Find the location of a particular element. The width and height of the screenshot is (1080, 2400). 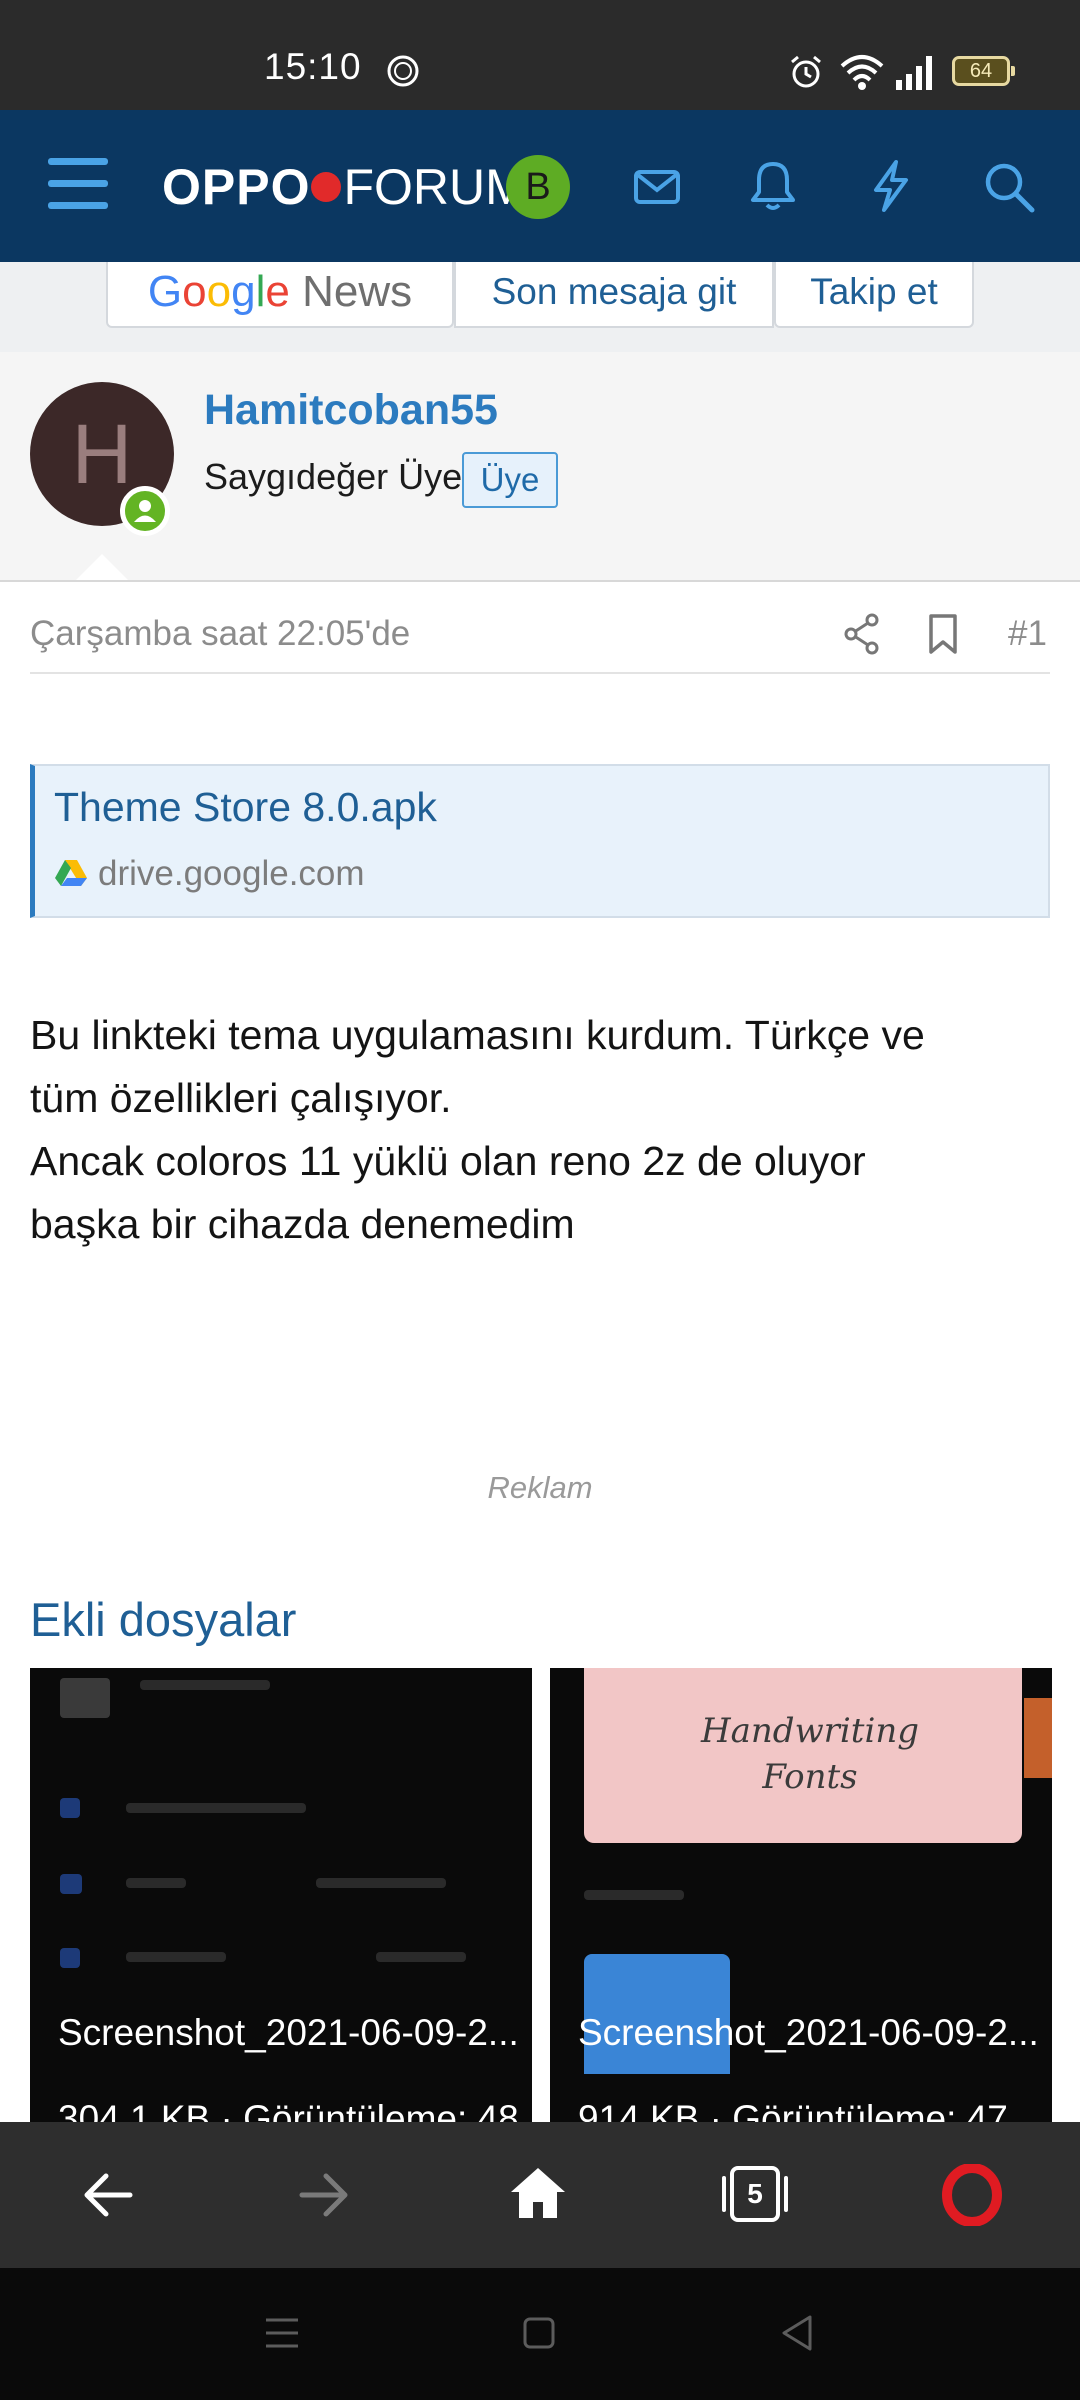

body-line: tüm özellikleri çalışıyor. is located at coordinates (241, 1098).